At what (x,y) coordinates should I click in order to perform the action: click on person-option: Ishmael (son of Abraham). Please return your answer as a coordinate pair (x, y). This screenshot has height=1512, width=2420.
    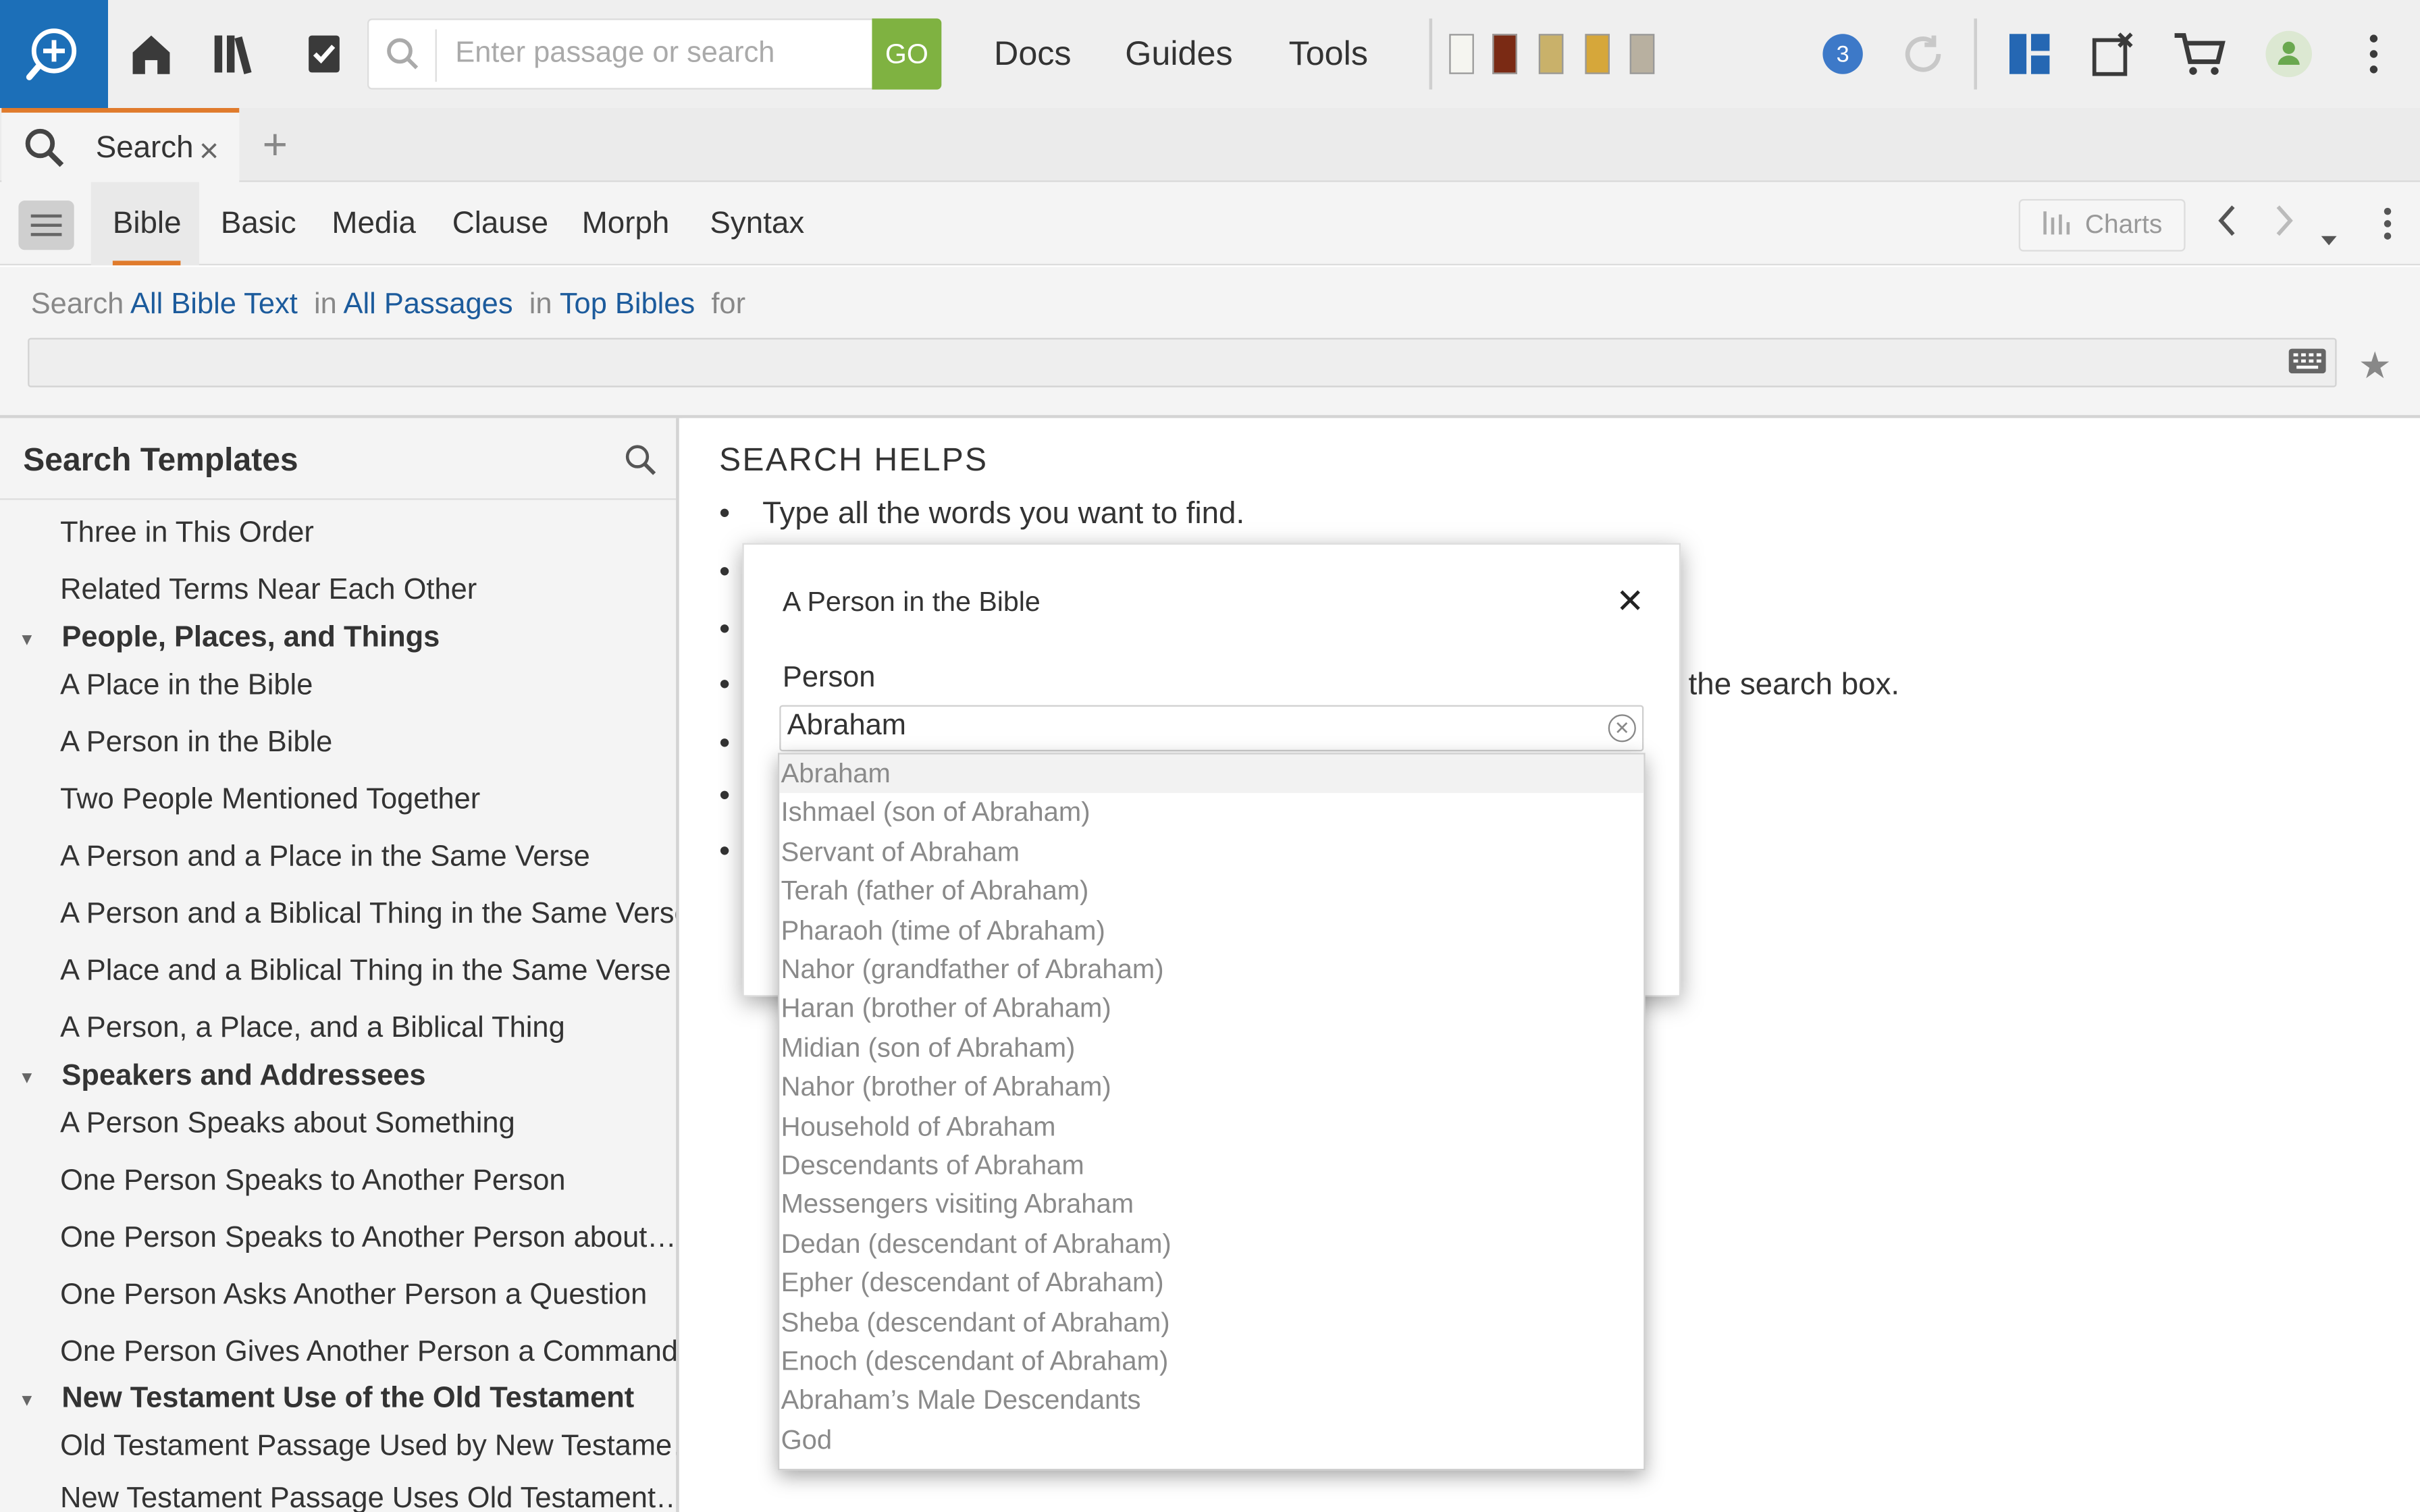
    Looking at the image, I should click on (1211, 812).